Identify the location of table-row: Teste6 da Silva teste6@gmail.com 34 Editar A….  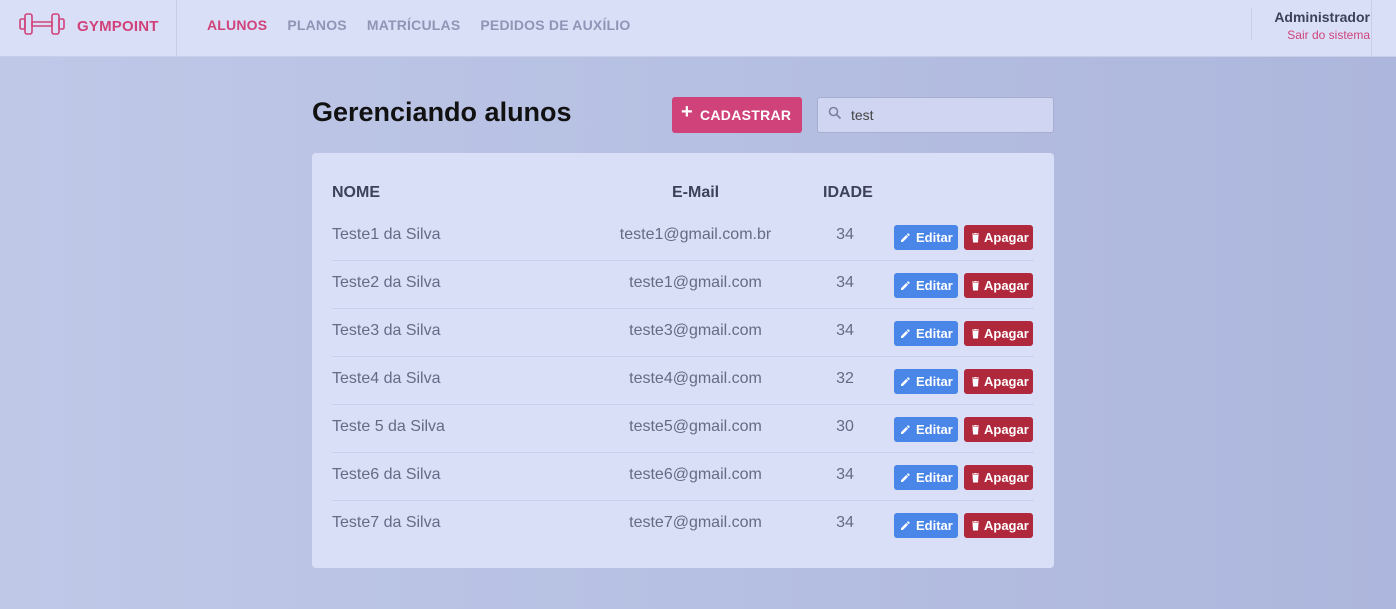
(683, 477).